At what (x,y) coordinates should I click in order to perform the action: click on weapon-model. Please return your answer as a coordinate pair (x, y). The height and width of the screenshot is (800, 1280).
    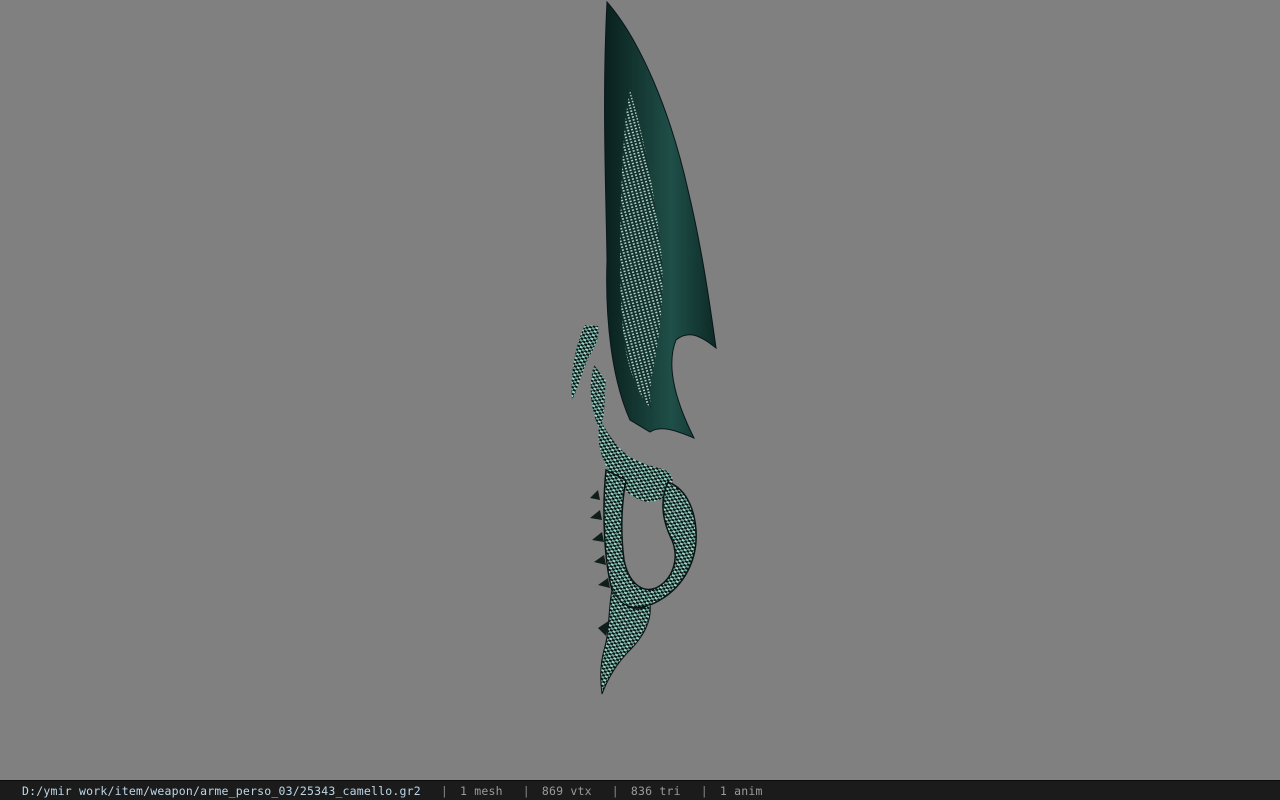
    Looking at the image, I should click on (644, 347).